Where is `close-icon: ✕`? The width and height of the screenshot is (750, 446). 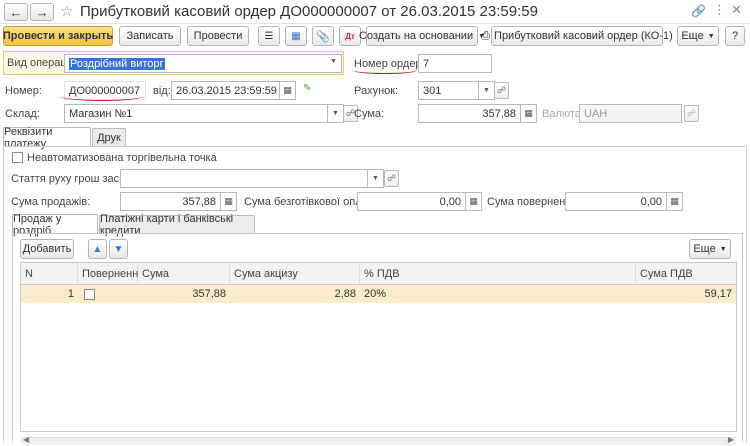 close-icon: ✕ is located at coordinates (736, 10).